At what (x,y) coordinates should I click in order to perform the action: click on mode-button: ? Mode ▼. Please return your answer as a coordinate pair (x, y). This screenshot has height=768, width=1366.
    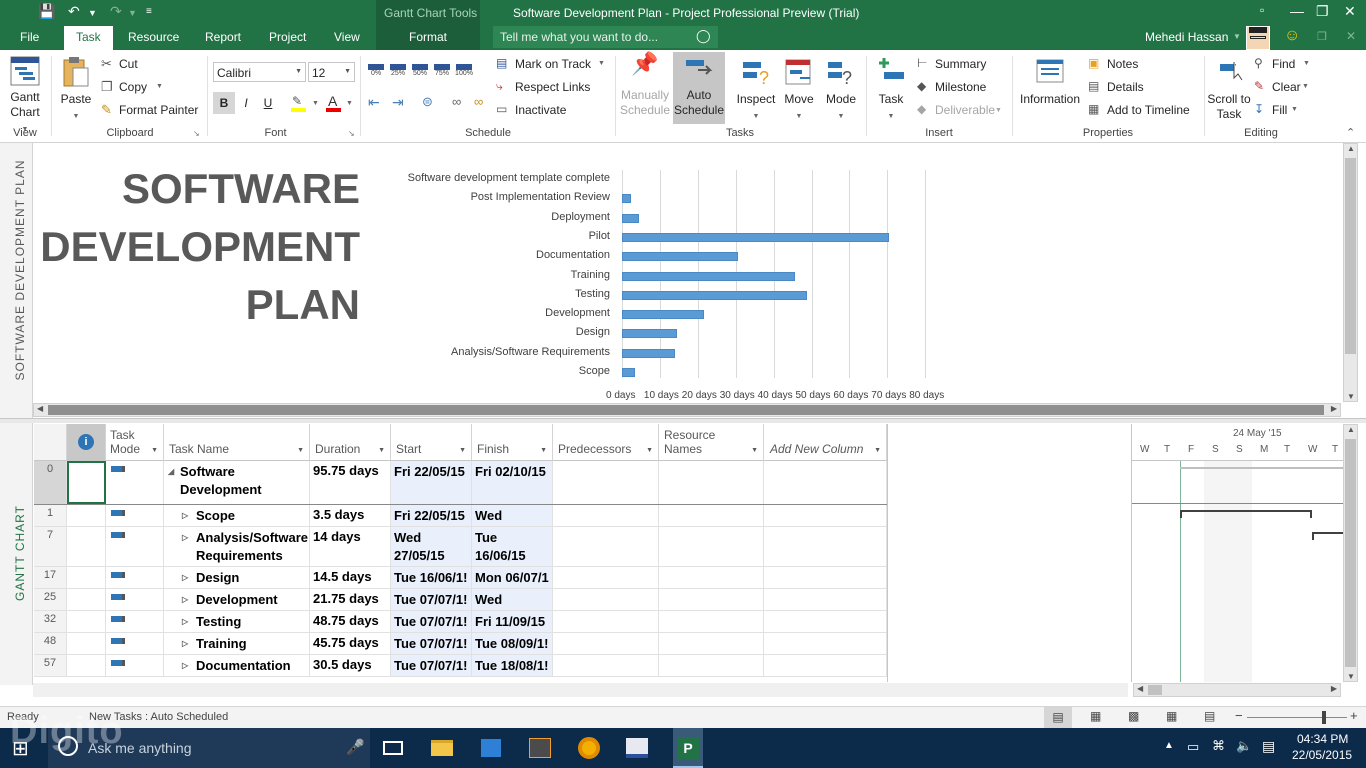
    Looking at the image, I should click on (841, 90).